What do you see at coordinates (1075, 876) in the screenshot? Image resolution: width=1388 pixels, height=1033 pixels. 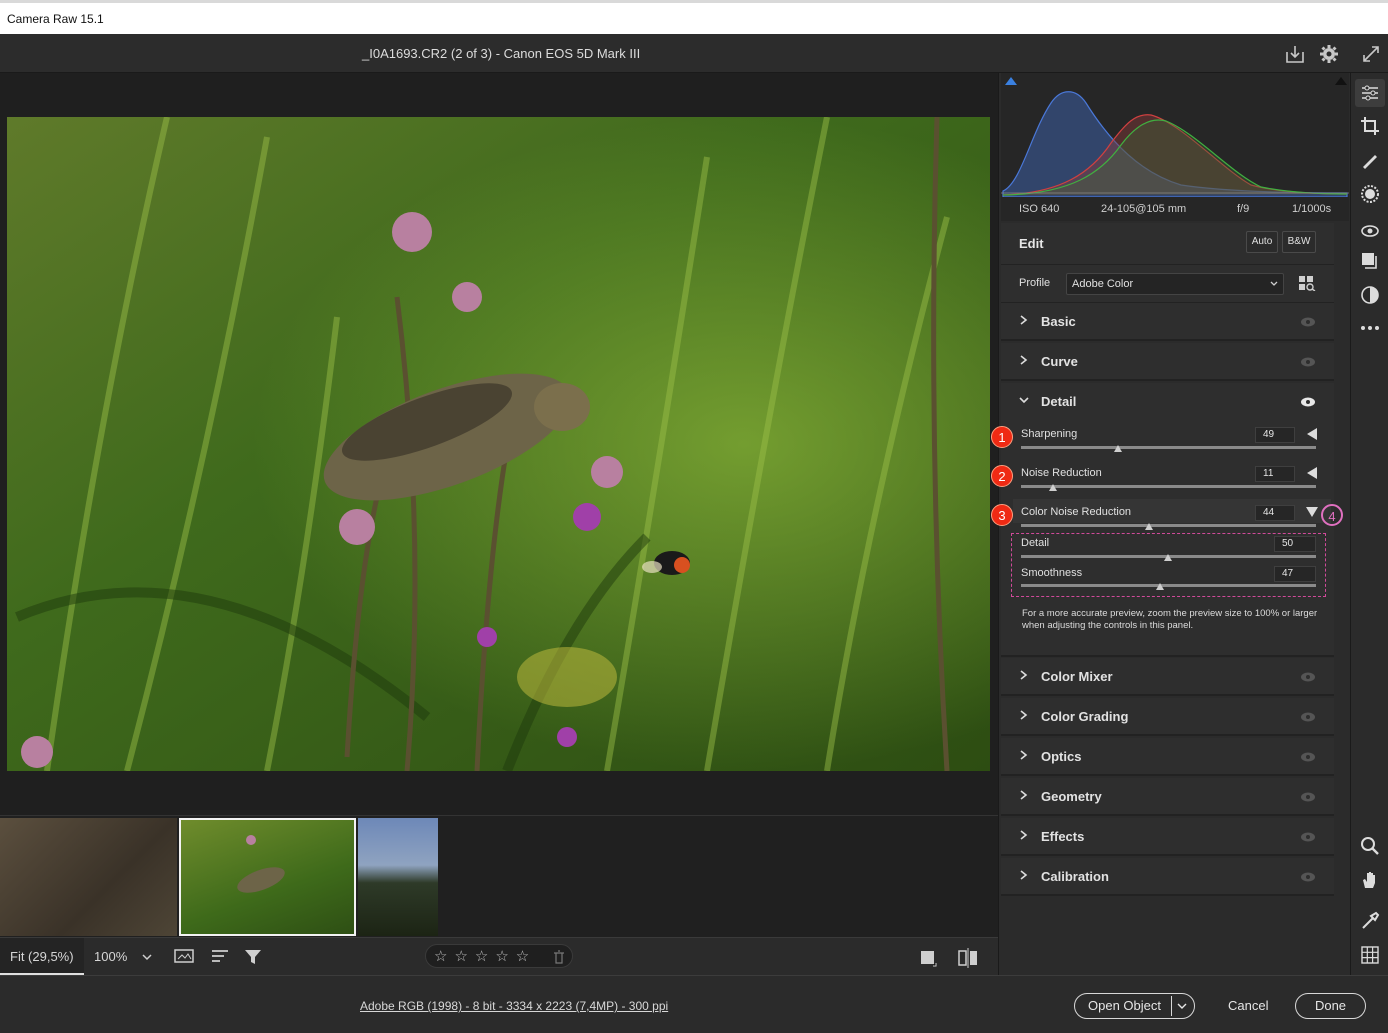 I see `section-calibration-label: Calibration` at bounding box center [1075, 876].